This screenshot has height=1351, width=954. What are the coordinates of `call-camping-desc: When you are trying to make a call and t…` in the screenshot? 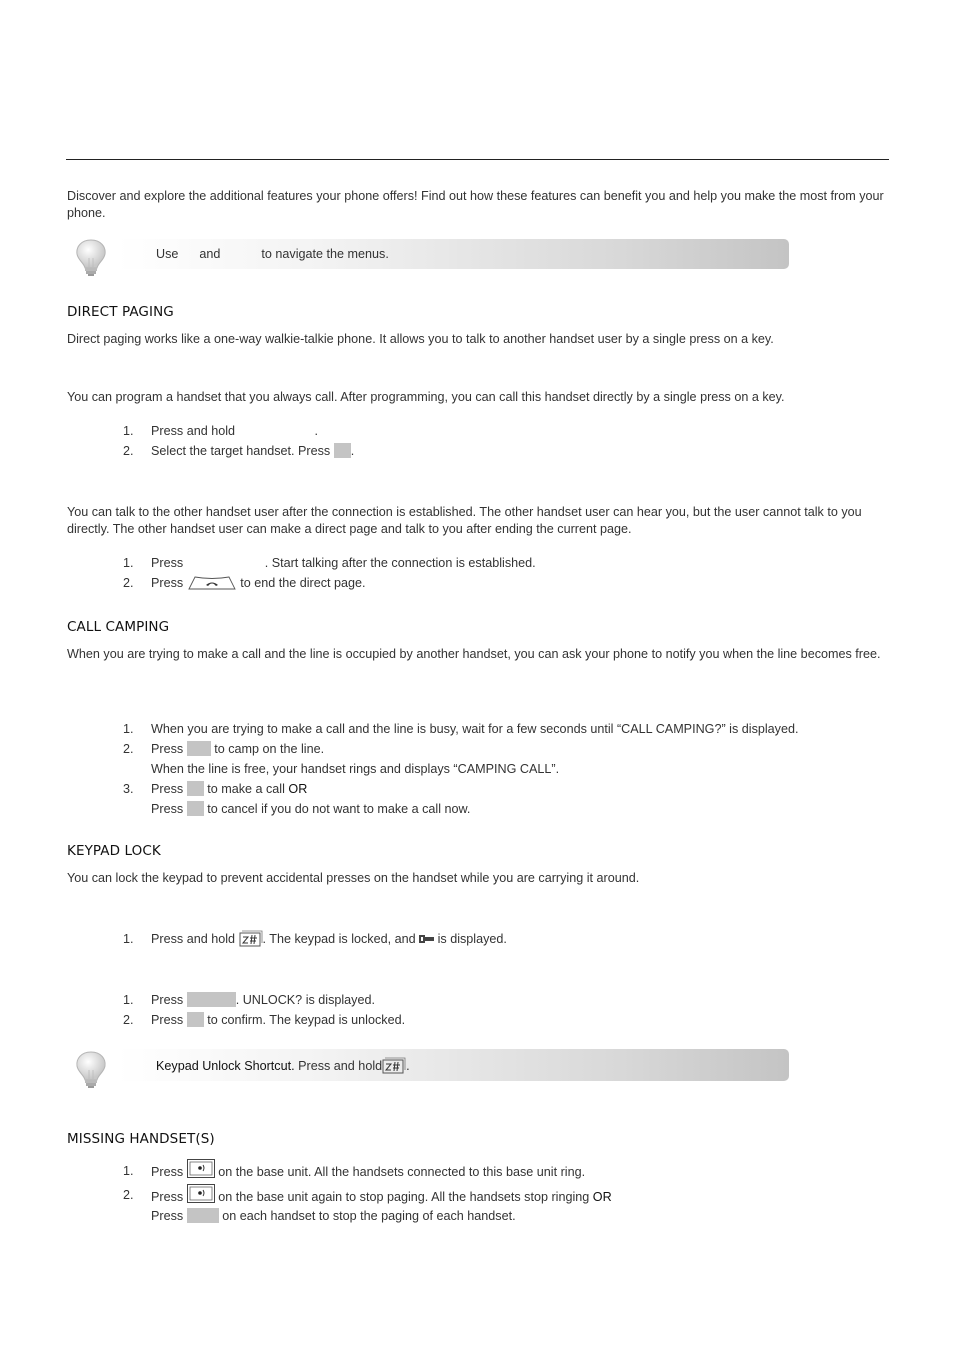 It's located at (474, 654).